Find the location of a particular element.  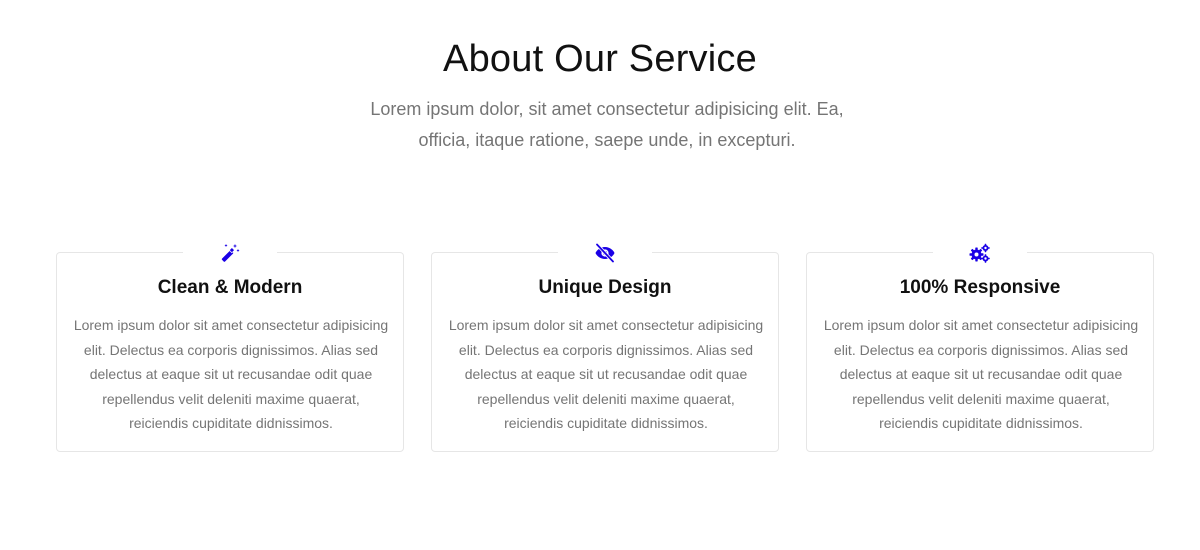

card-title: Unique Design is located at coordinates (605, 287).